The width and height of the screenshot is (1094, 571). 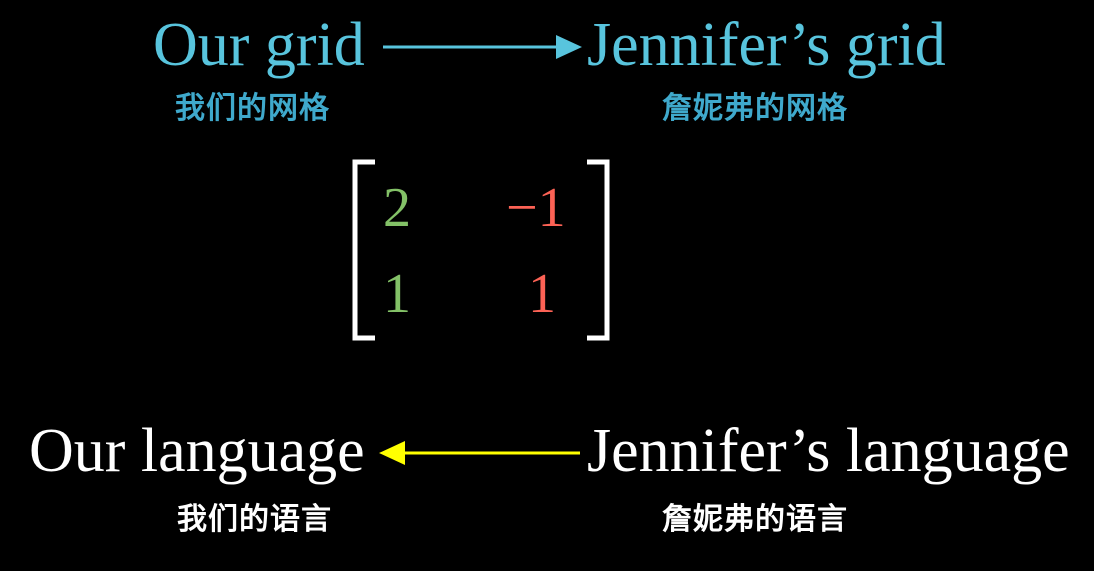 I want to click on jennifers-language-label-zh: 詹妮弗的语言, so click(x=755, y=519).